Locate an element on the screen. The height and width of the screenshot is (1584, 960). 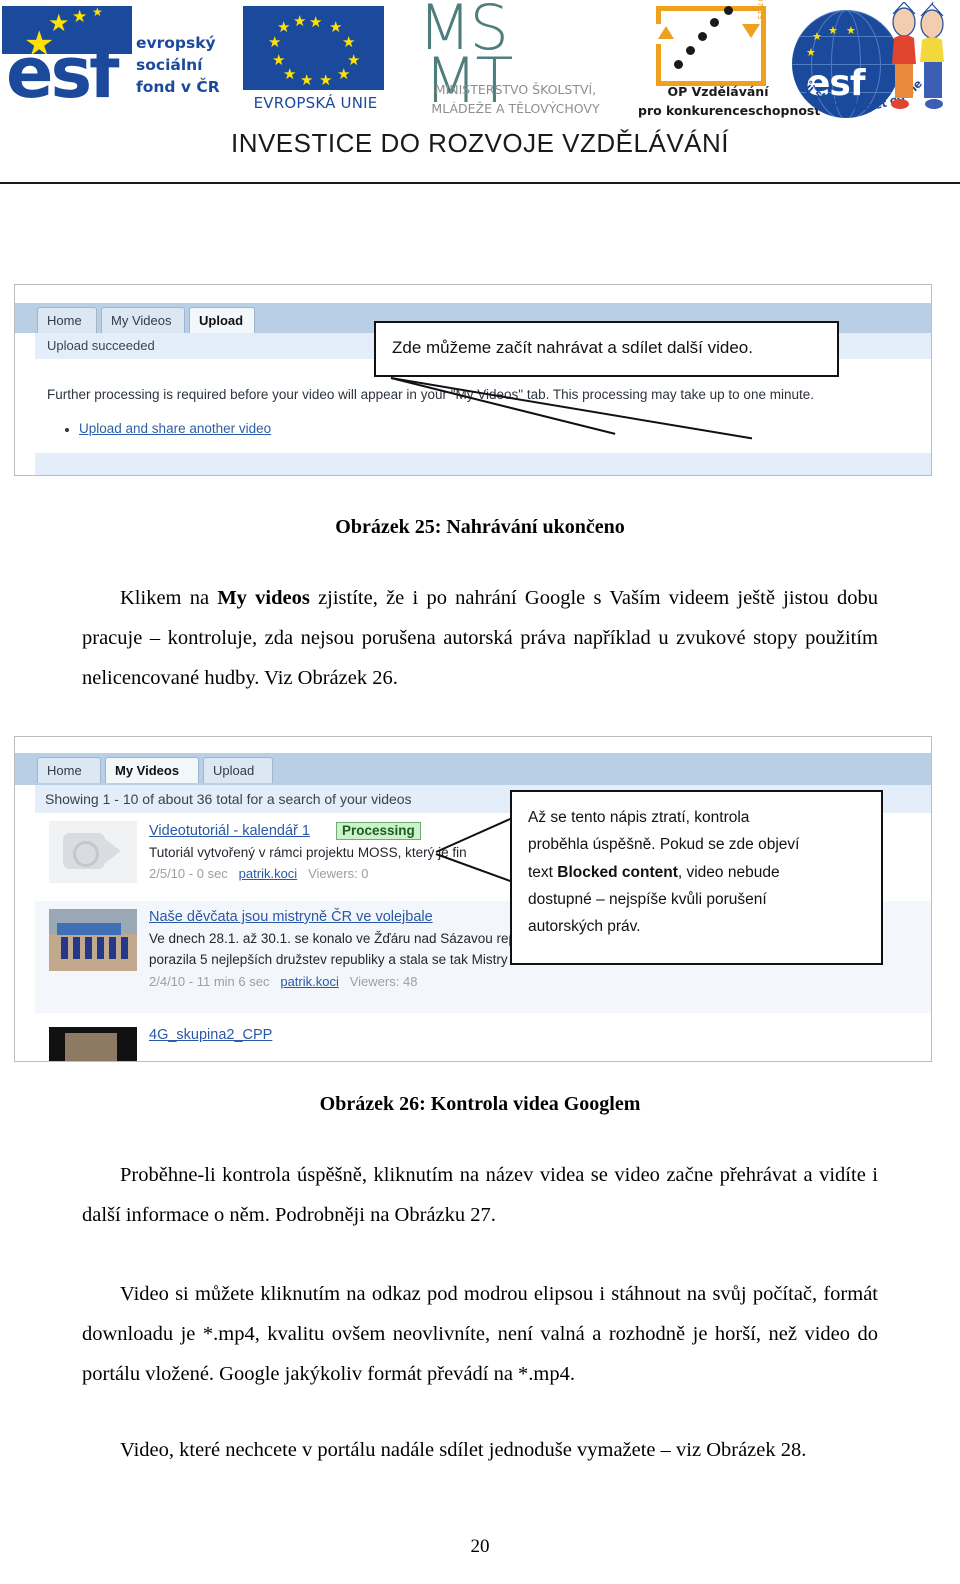
figure-25-caption: Obrázek 25: Nahrávání ukončeno is located at coordinates (480, 527).